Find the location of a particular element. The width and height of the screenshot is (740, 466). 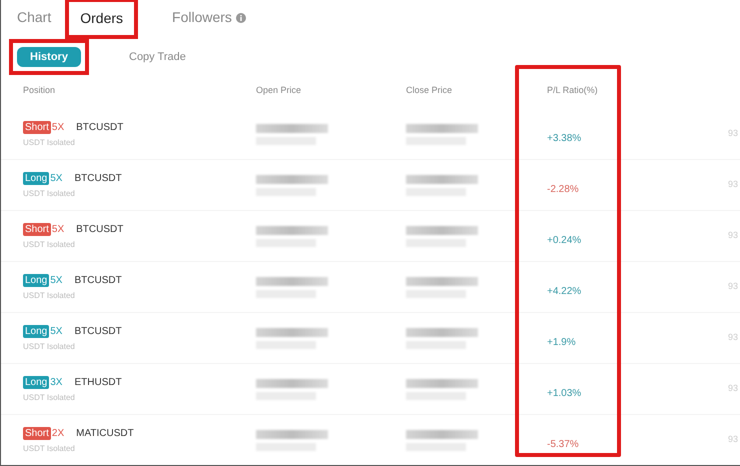

column-header: Position is located at coordinates (39, 90).